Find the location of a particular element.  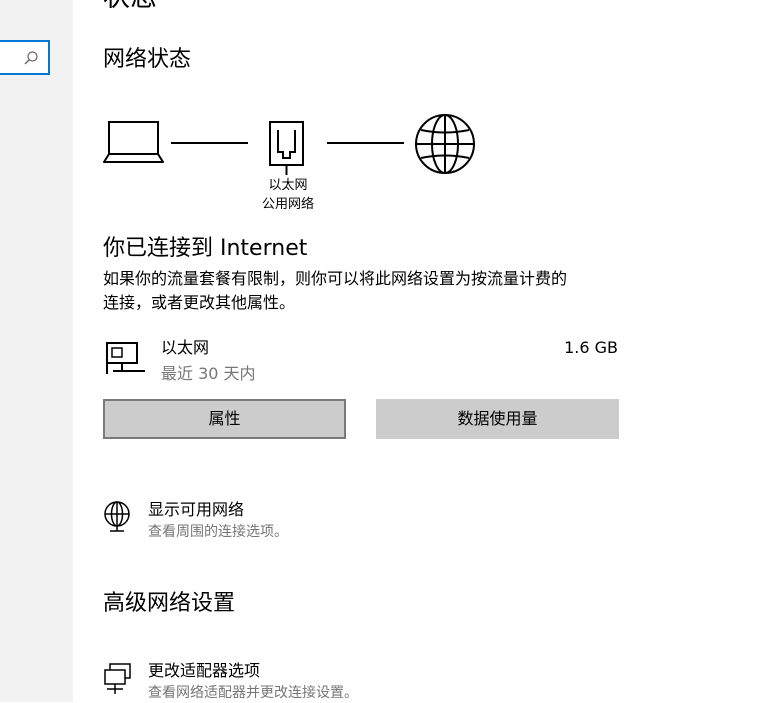

diagram-network-type: 公用网络 is located at coordinates (287, 204).